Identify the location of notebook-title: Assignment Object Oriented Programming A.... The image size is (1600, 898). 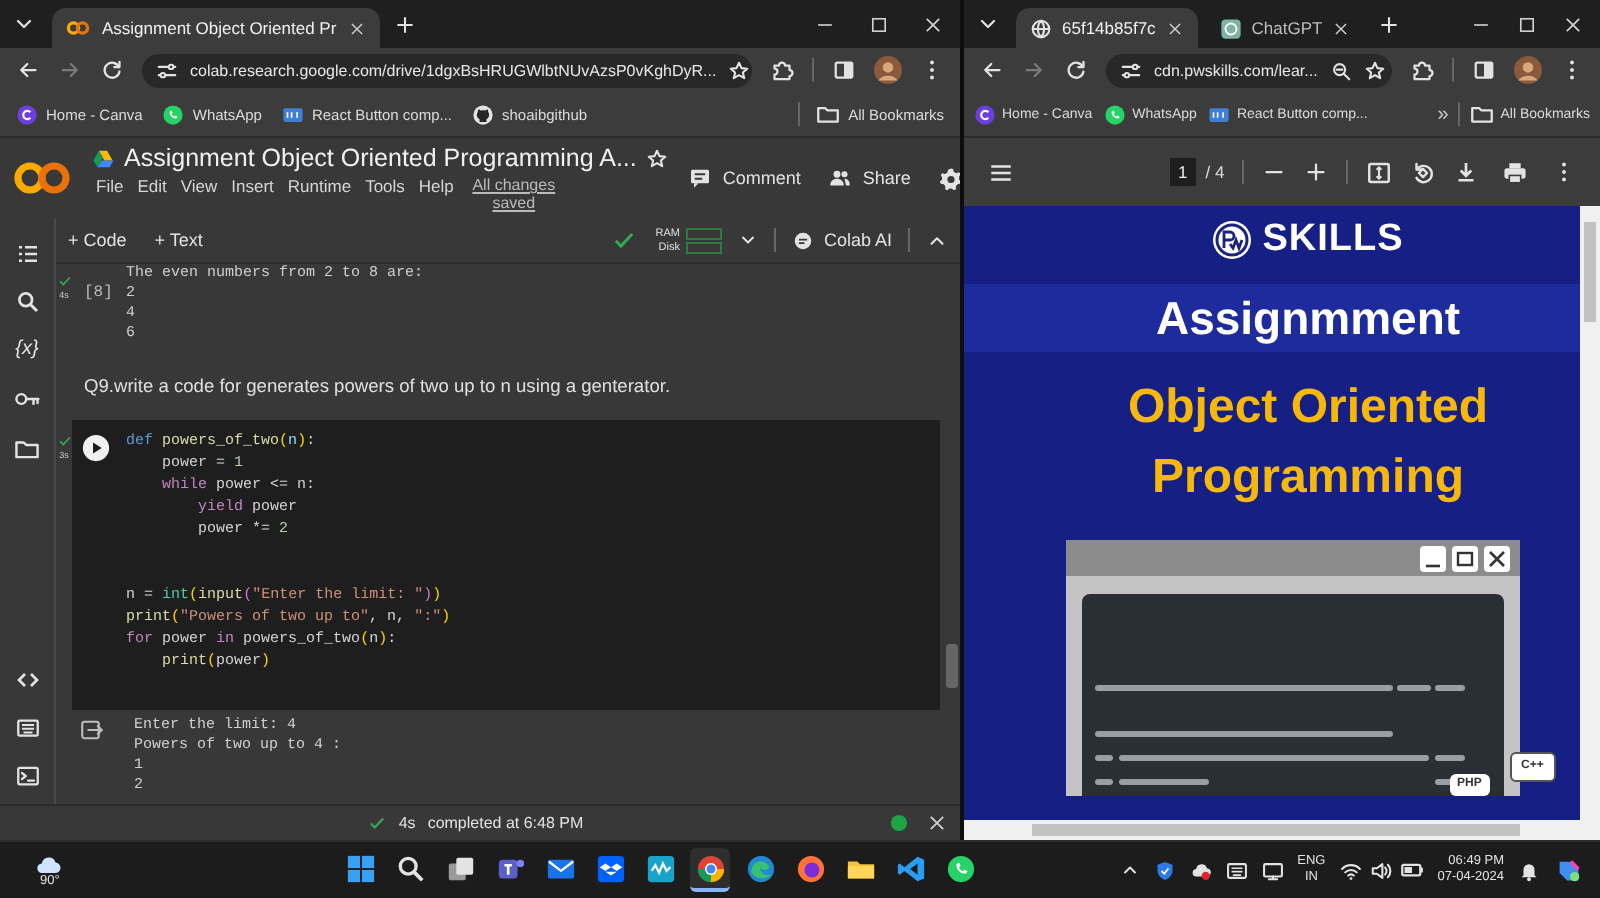
(380, 158).